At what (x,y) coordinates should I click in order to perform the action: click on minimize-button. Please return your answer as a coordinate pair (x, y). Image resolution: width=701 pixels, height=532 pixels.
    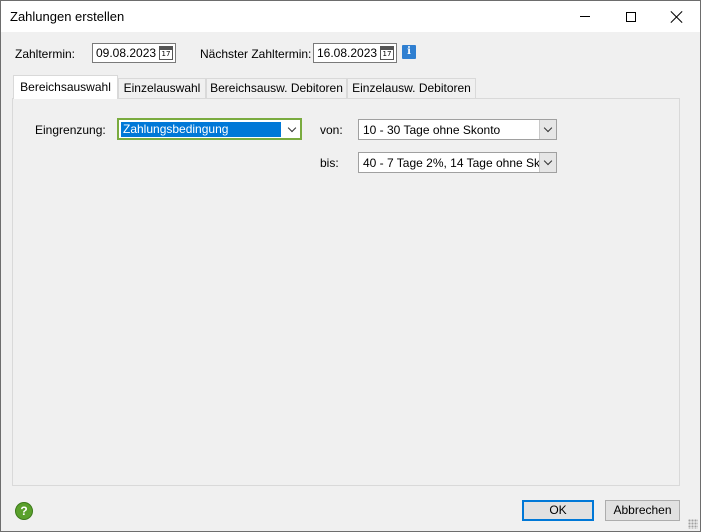
    Looking at the image, I should click on (585, 16).